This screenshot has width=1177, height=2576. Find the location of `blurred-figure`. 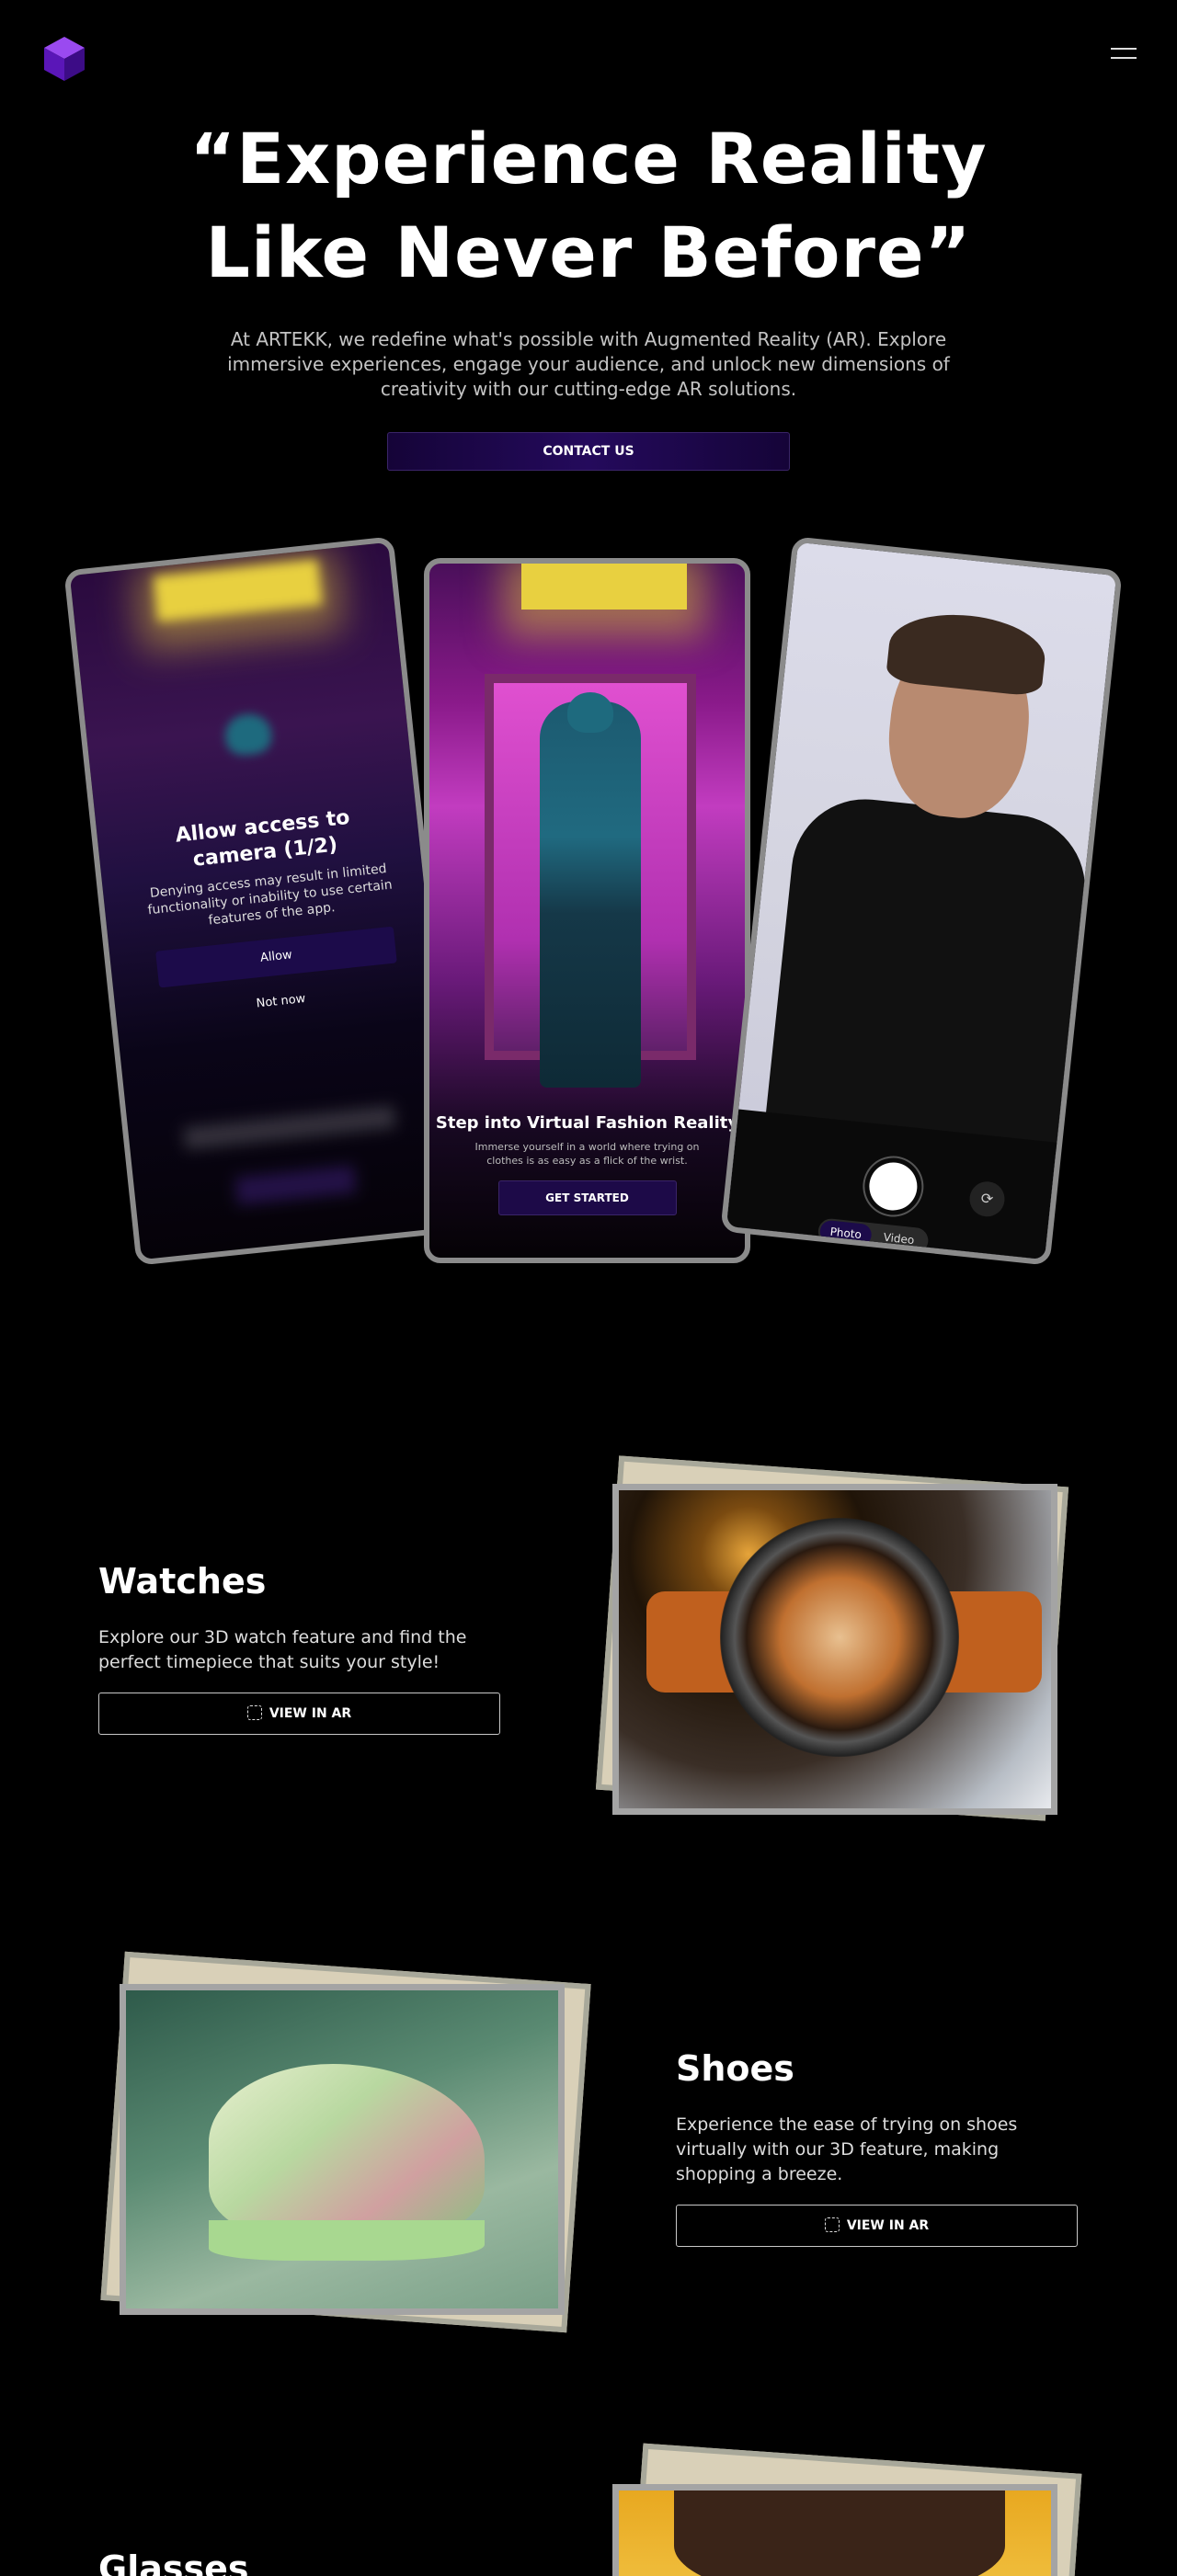

blurred-figure is located at coordinates (249, 735).